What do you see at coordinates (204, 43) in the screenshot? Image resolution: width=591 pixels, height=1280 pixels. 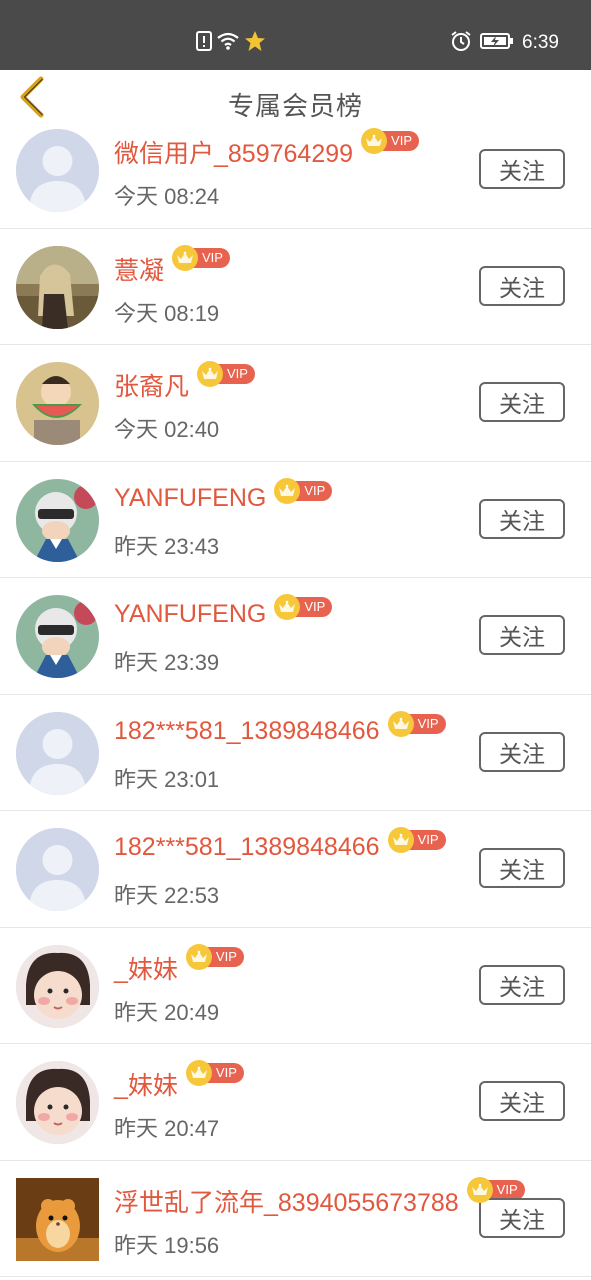 I see `alert-icon` at bounding box center [204, 43].